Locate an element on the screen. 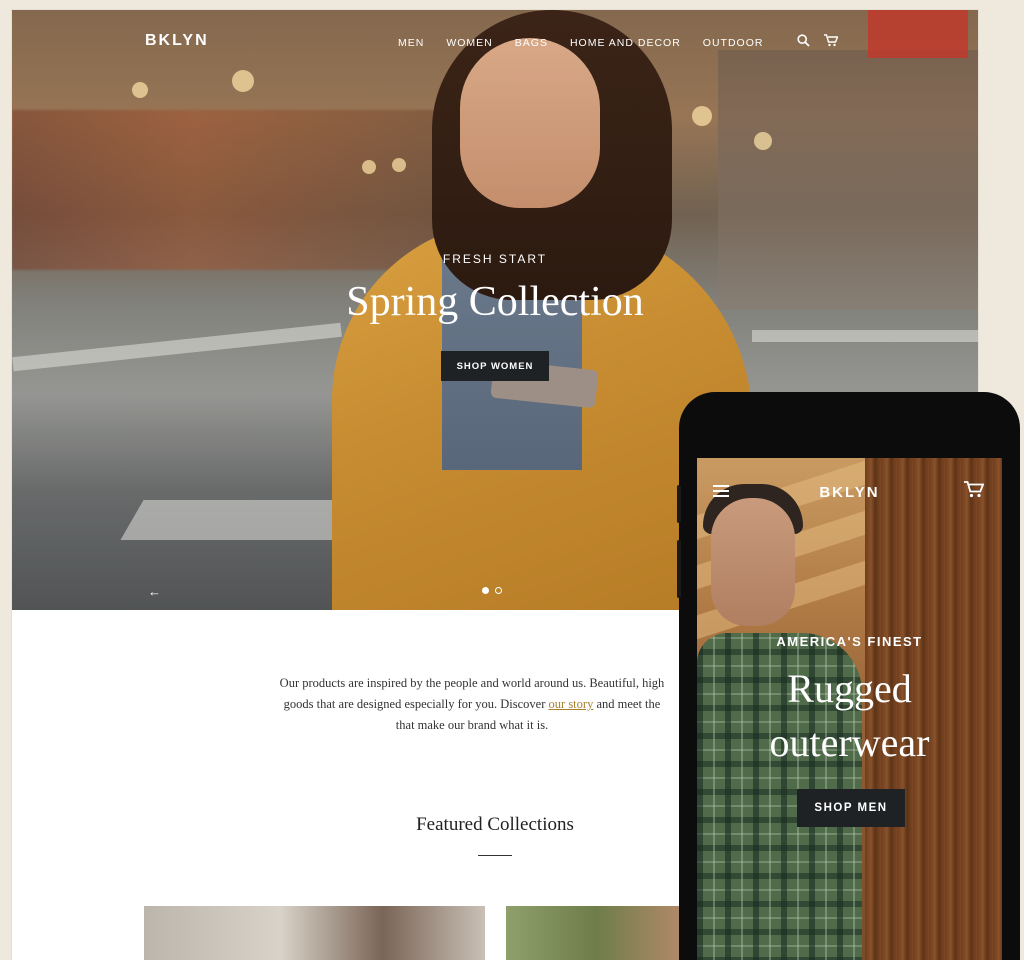 The image size is (1024, 960). nav-item-men: MEN is located at coordinates (411, 43).